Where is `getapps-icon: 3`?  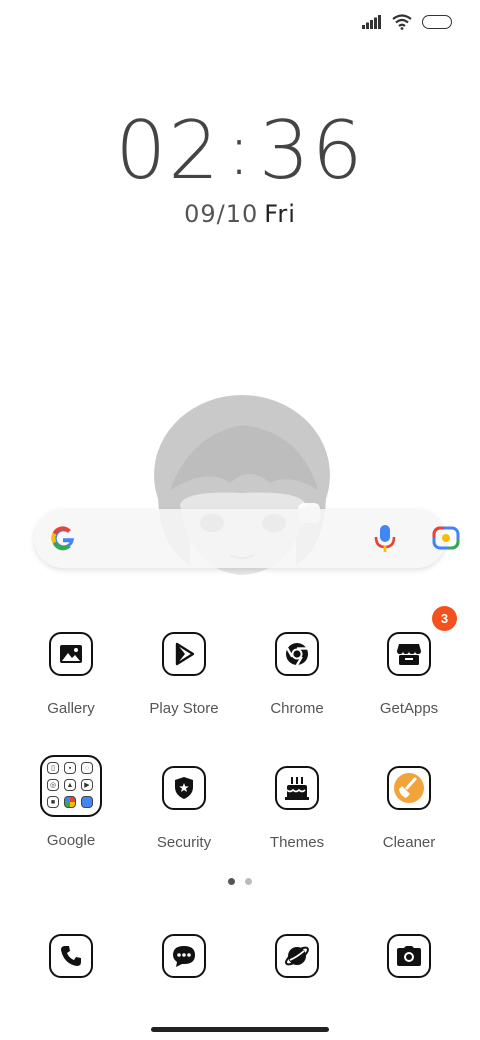 getapps-icon: 3 is located at coordinates (422, 641).